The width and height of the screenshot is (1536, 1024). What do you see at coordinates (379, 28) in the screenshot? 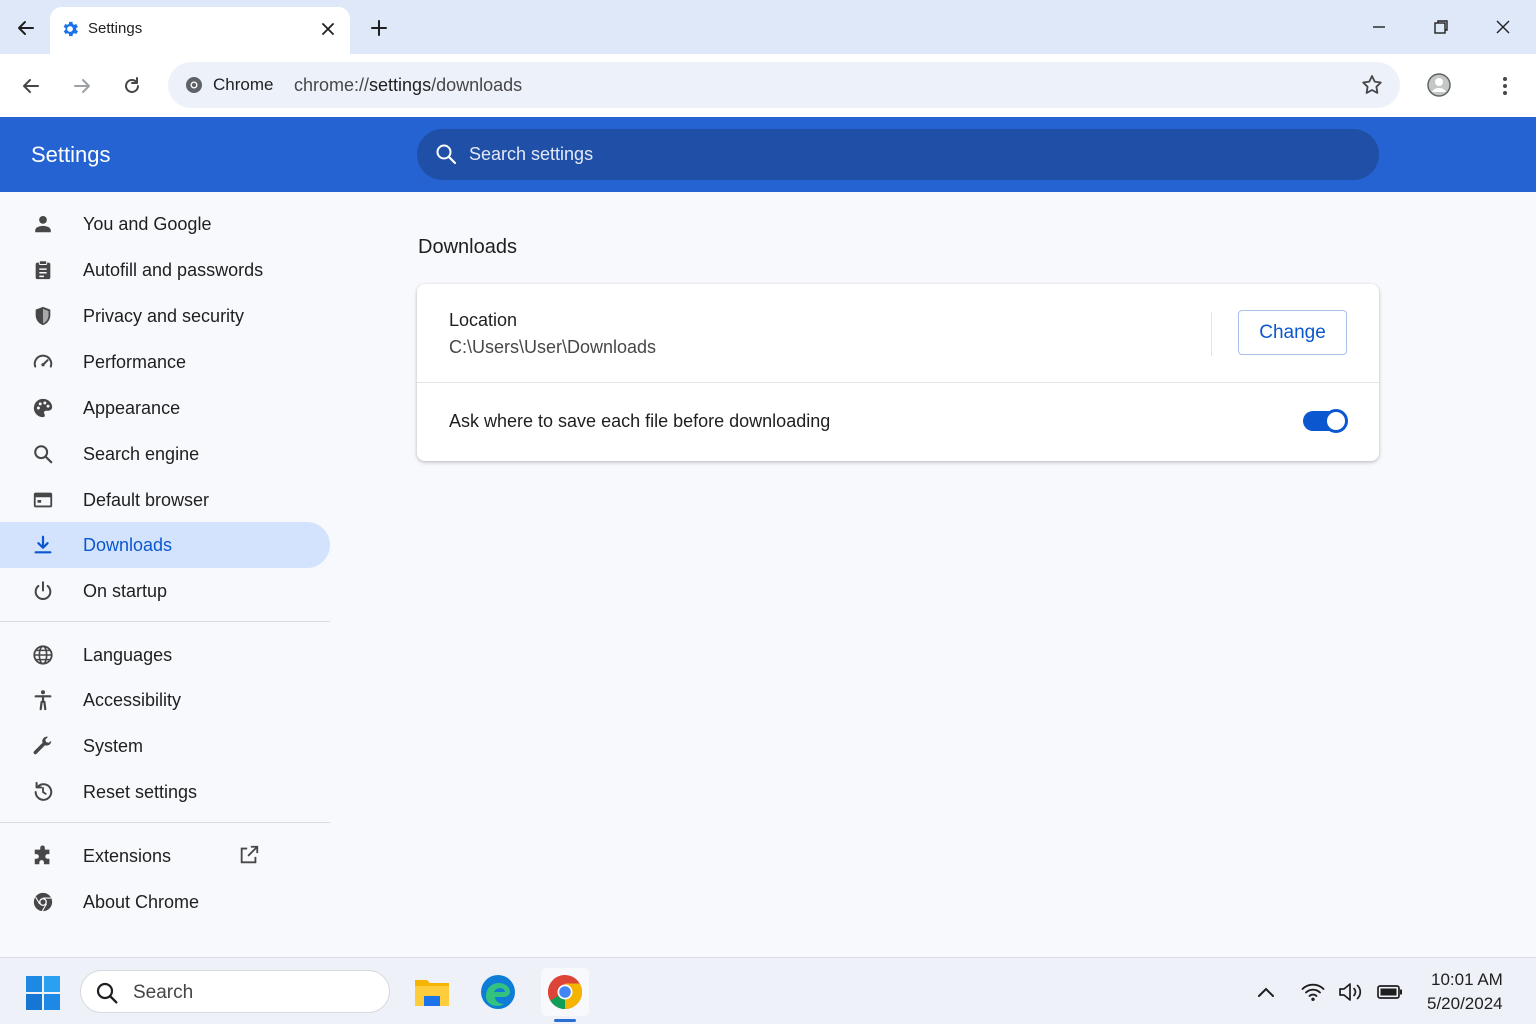
I see `new-tab-plus-icon` at bounding box center [379, 28].